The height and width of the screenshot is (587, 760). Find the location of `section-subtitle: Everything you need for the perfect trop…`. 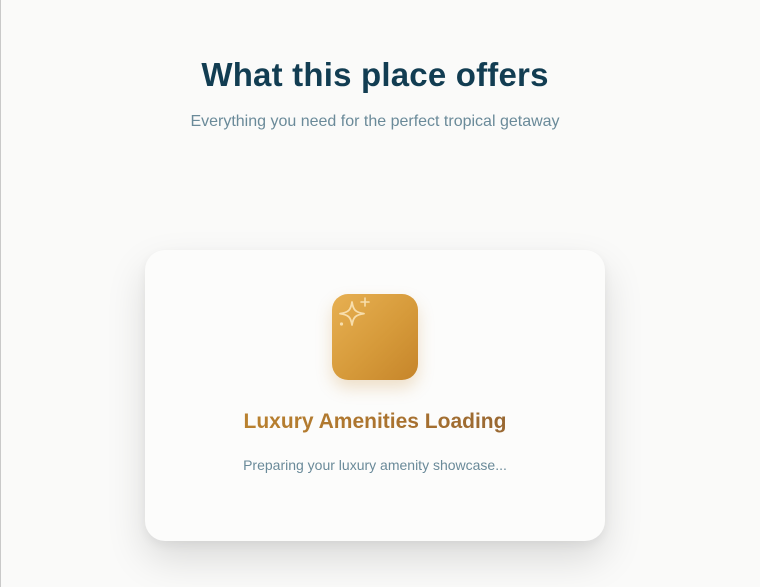

section-subtitle: Everything you need for the perfect trop… is located at coordinates (375, 121).